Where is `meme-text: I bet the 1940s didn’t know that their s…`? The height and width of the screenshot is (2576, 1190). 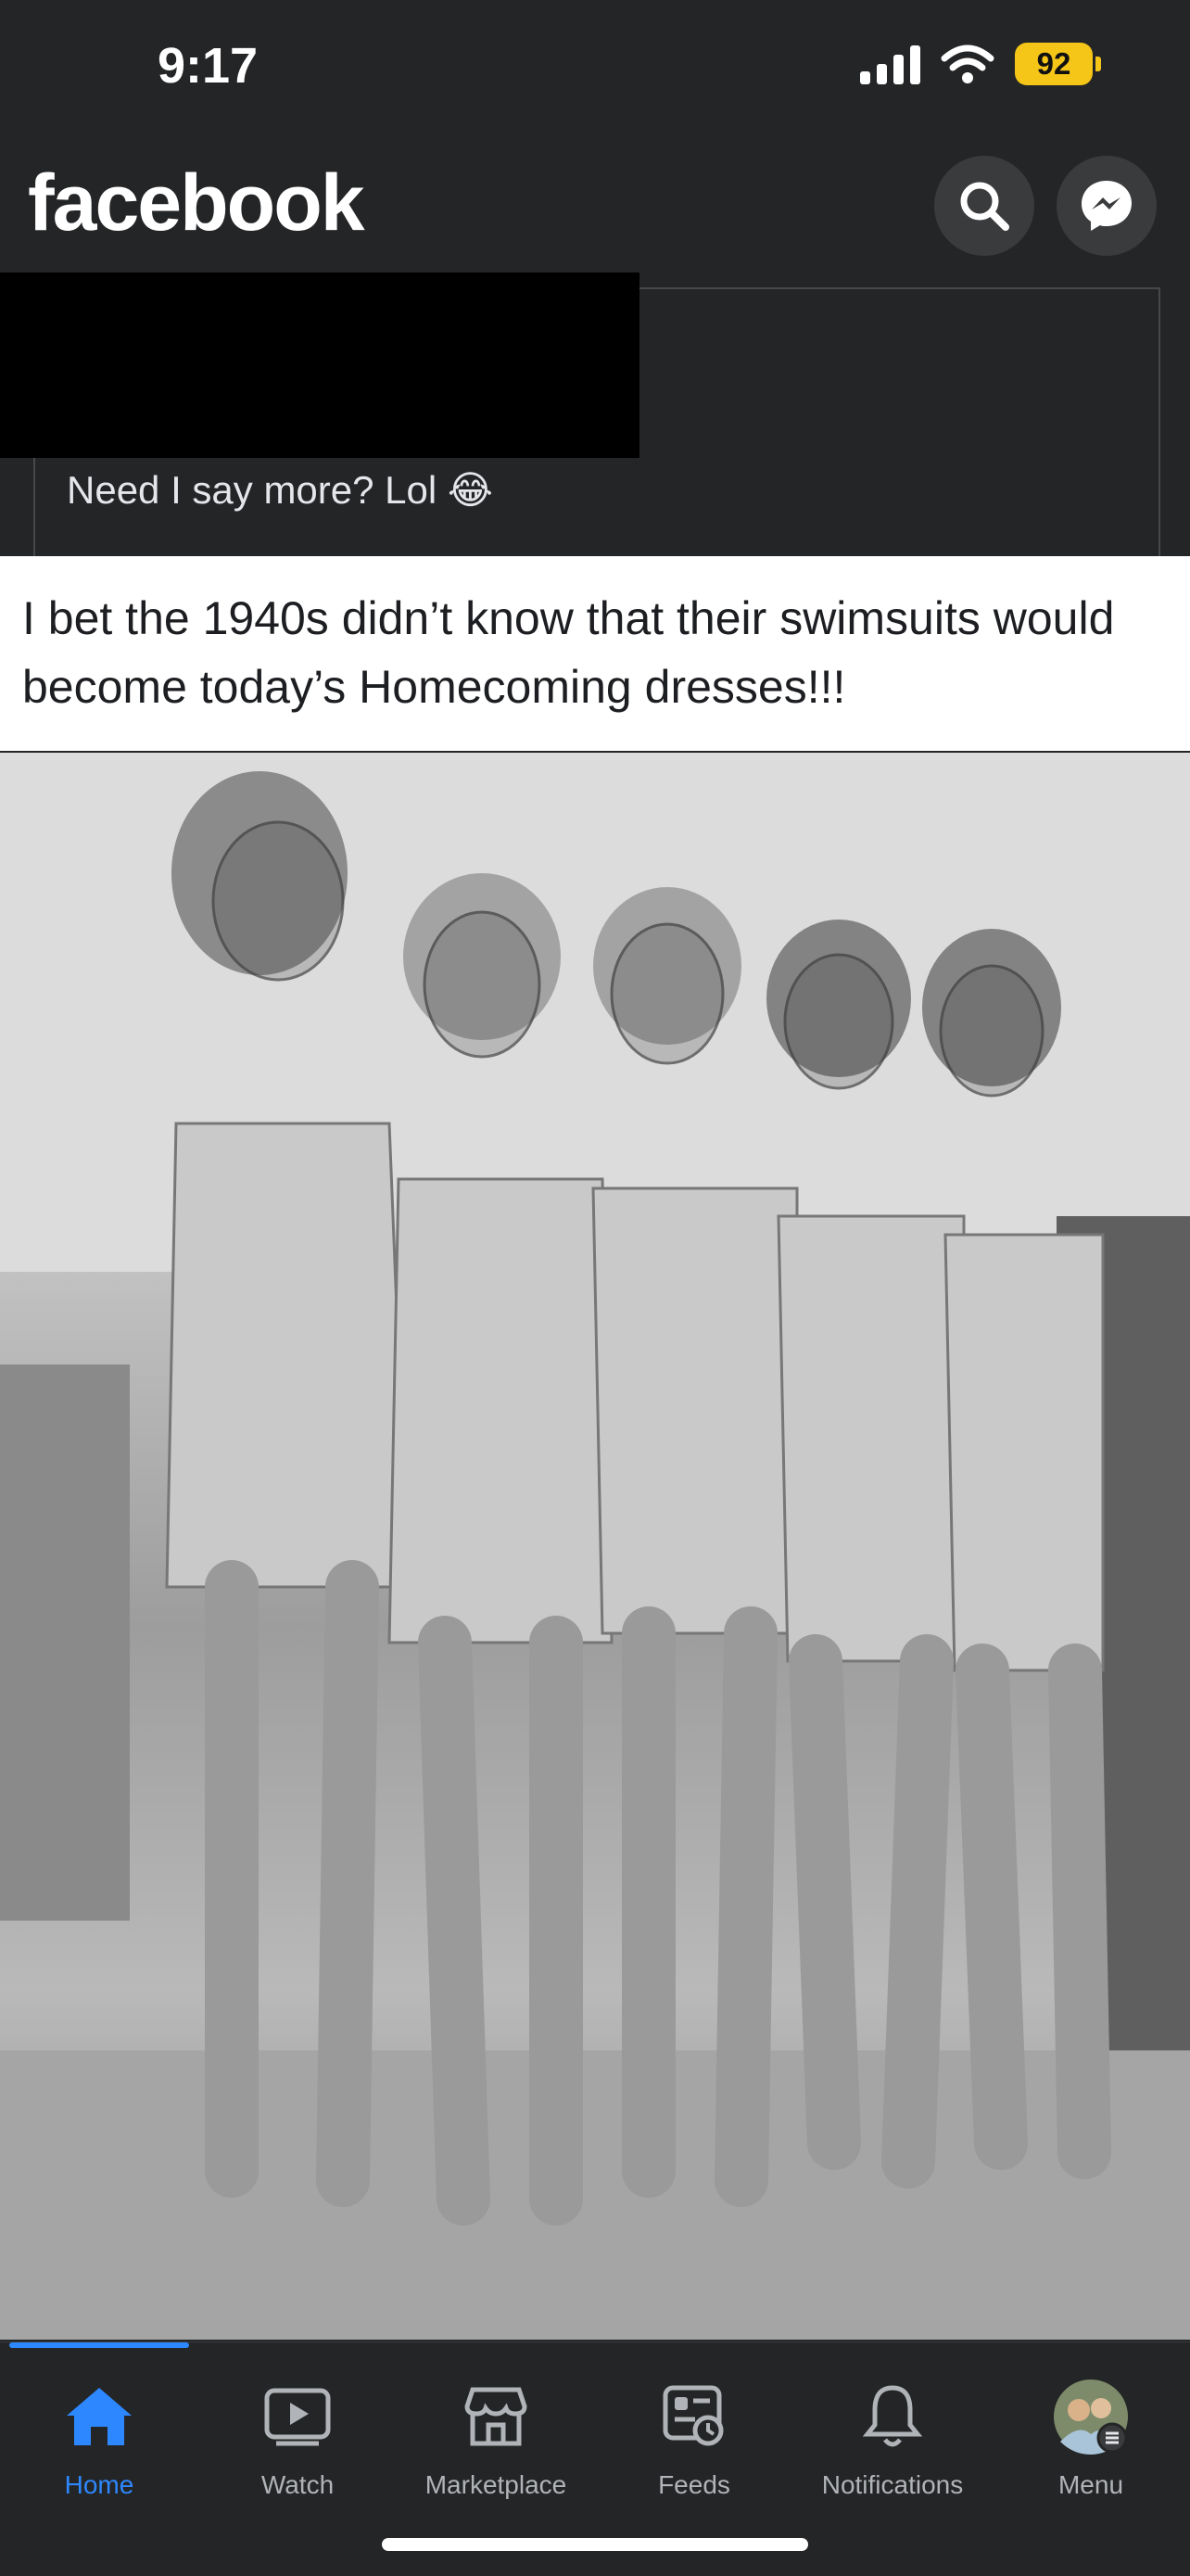
meme-text: I bet the 1940s didn’t know that their s… is located at coordinates (568, 652).